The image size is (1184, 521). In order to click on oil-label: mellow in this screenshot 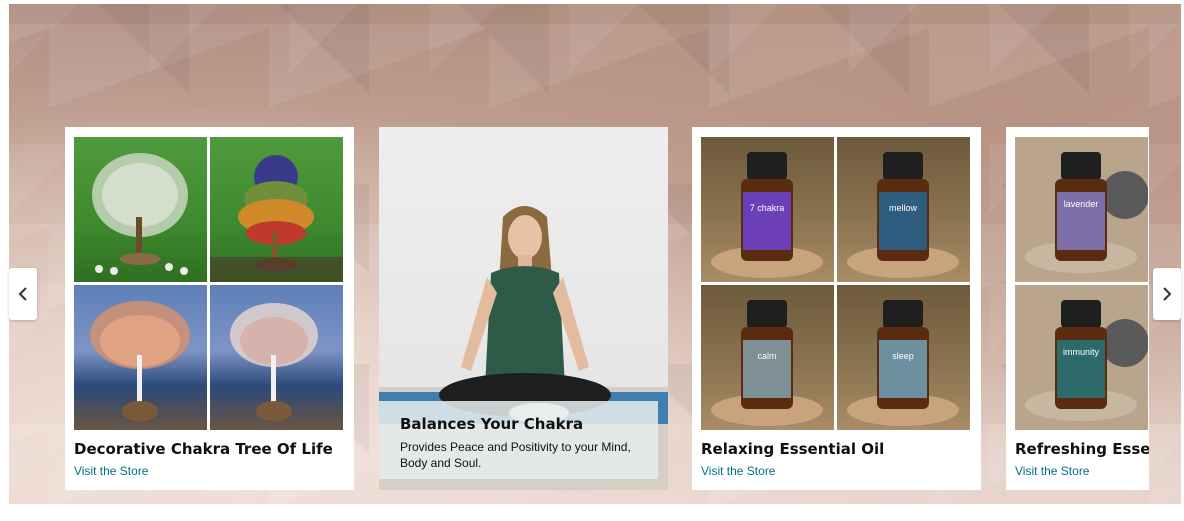, I will do `click(903, 208)`.